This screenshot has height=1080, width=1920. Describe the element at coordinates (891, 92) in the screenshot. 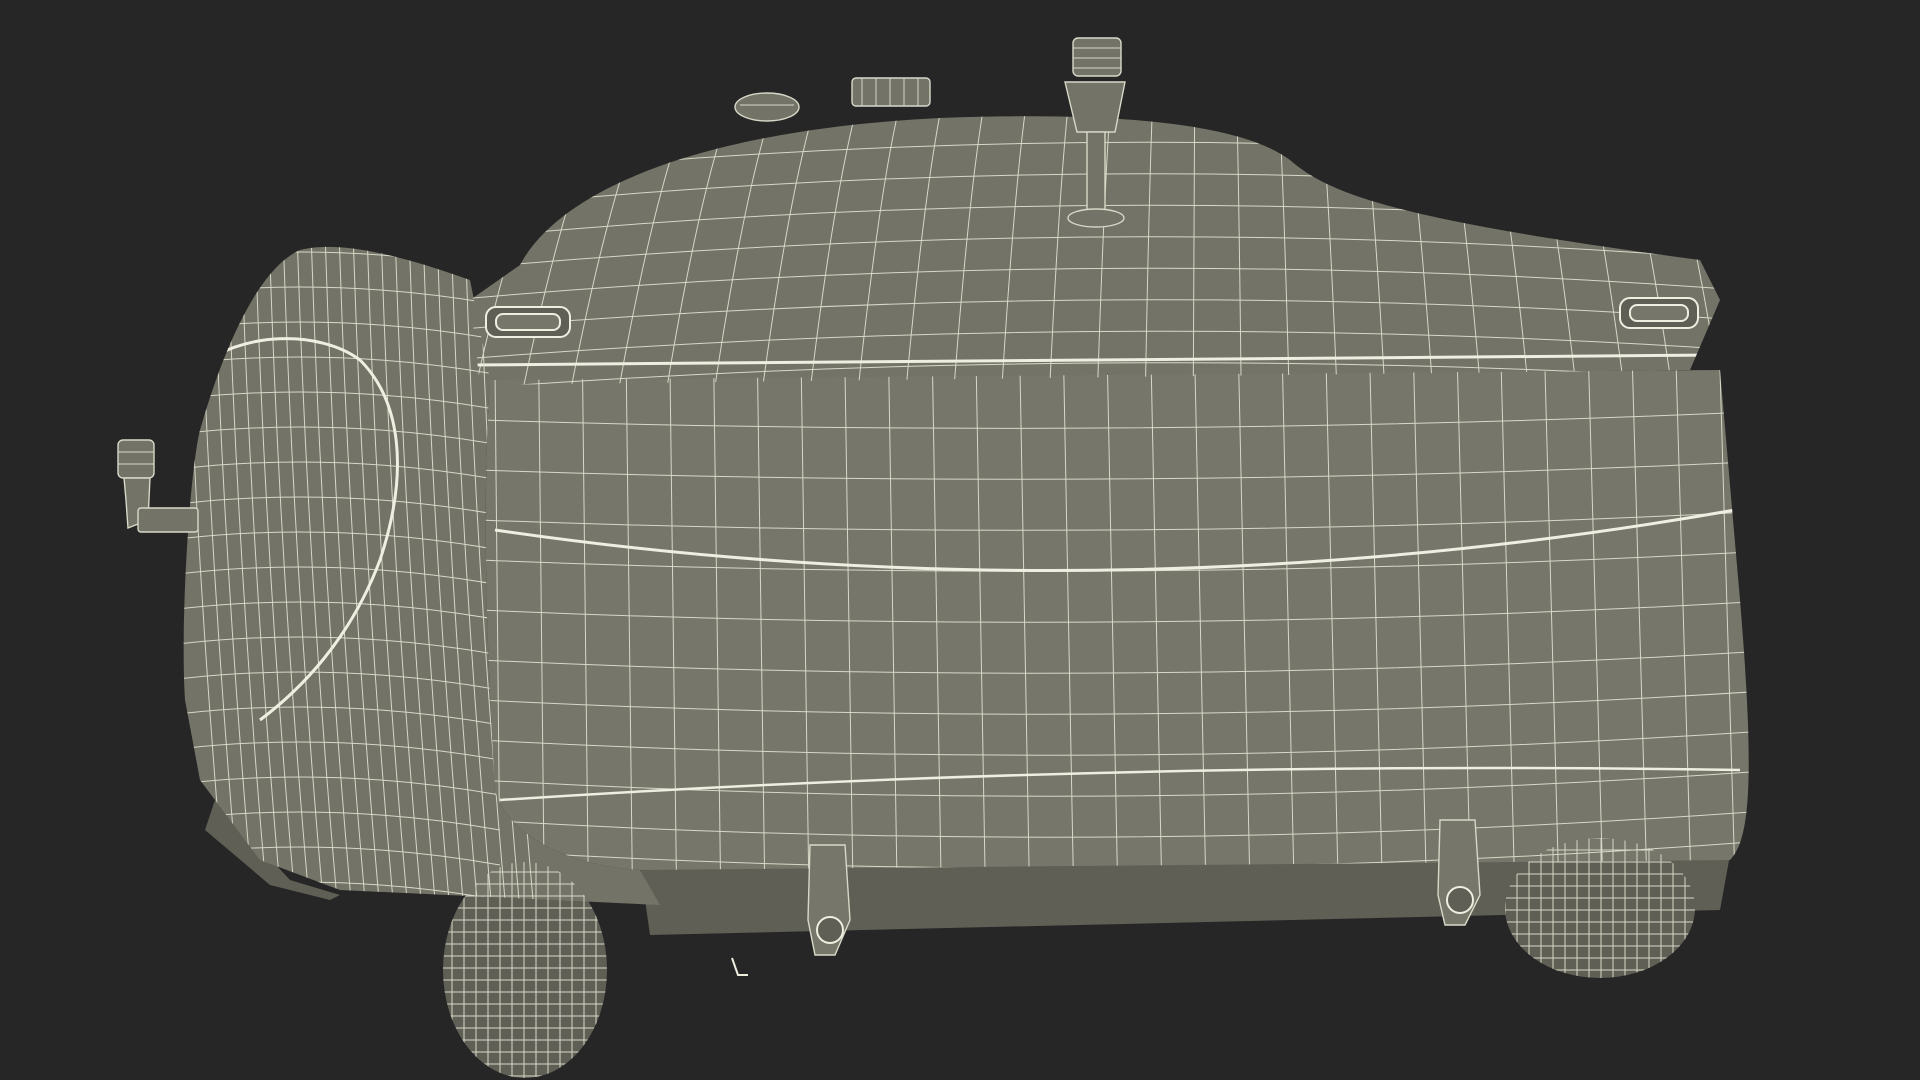

I see `top-sensor-block` at that location.